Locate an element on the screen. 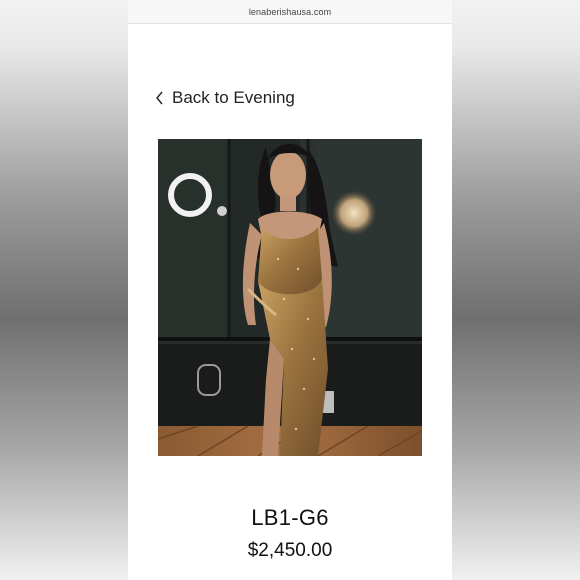 This screenshot has height=580, width=580. product-title: LB1-G6 is located at coordinates (290, 517).